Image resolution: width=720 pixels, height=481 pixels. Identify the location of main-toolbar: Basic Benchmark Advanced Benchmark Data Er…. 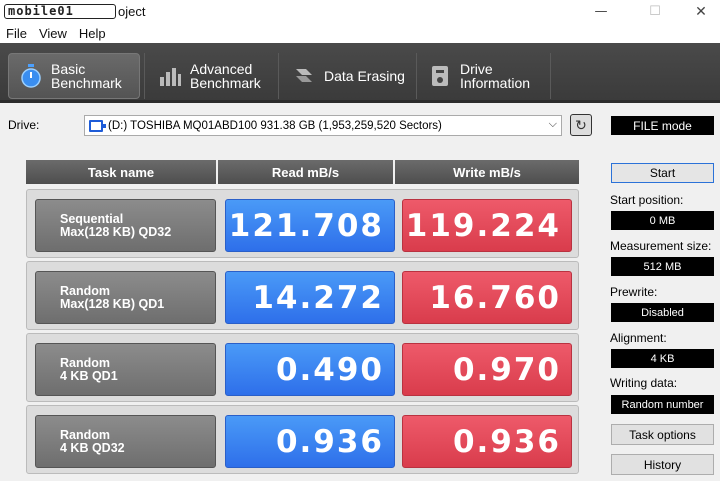
(360, 73).